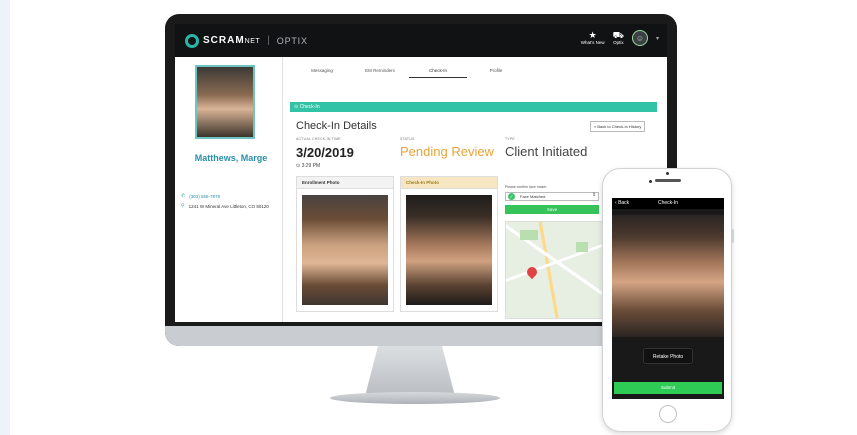  I want to click on client-phone: ✆ (303) 555-7878, so click(200, 196).